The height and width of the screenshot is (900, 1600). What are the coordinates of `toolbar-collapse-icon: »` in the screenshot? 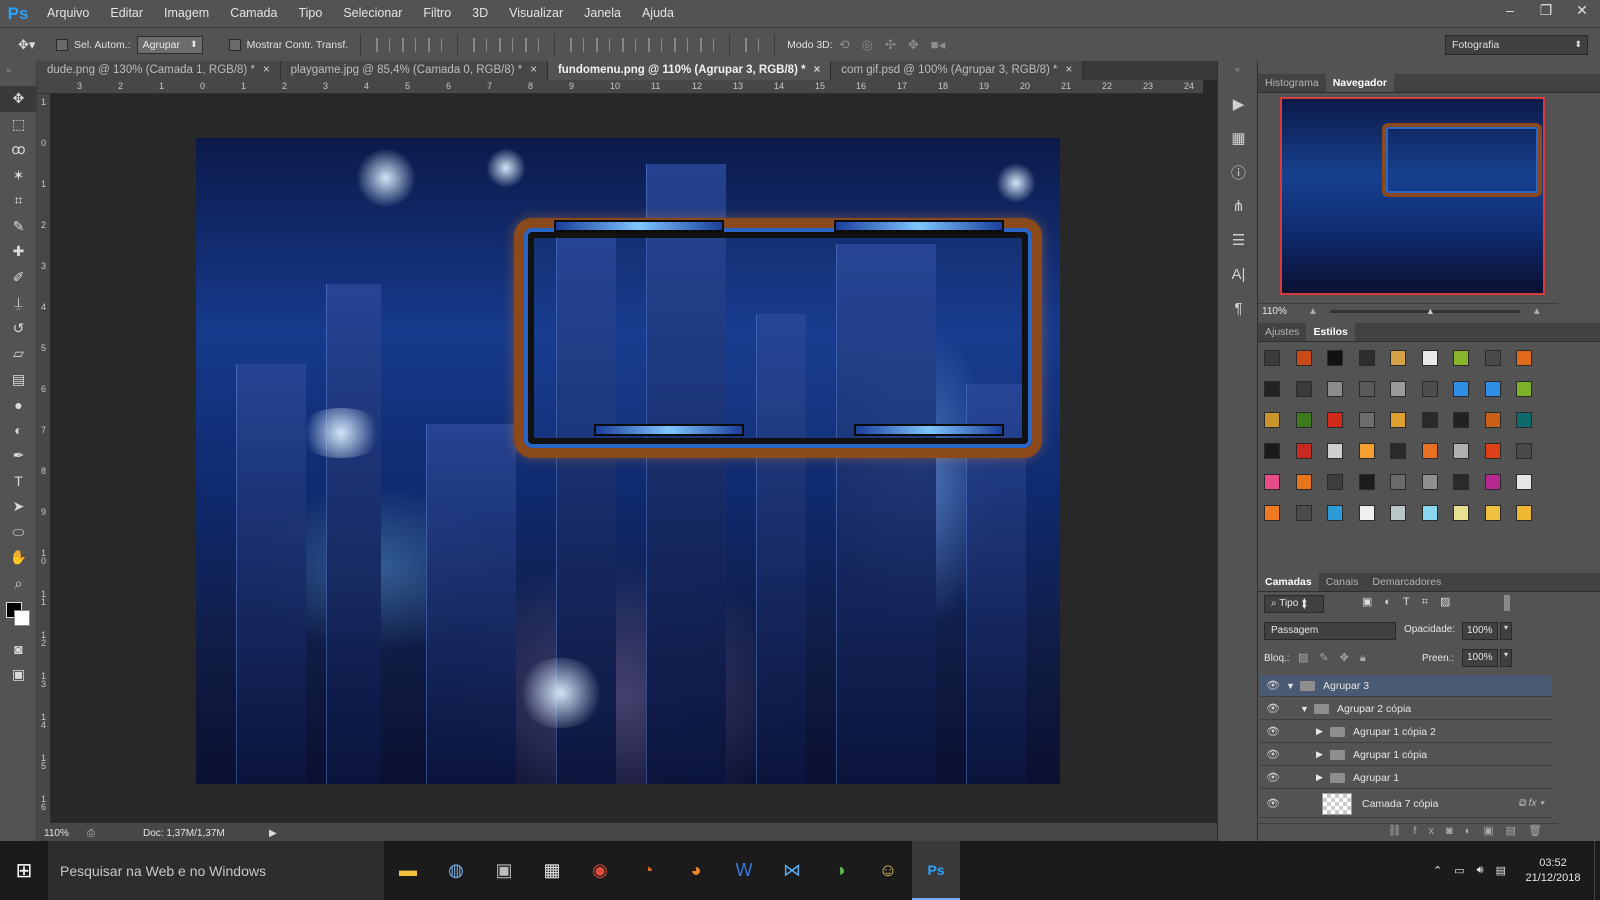 It's located at (18, 73).